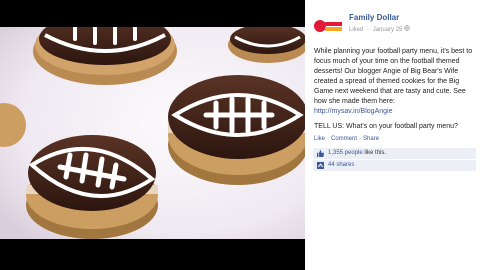  I want to click on post-actions: Like · Comment · Share, so click(346, 139).